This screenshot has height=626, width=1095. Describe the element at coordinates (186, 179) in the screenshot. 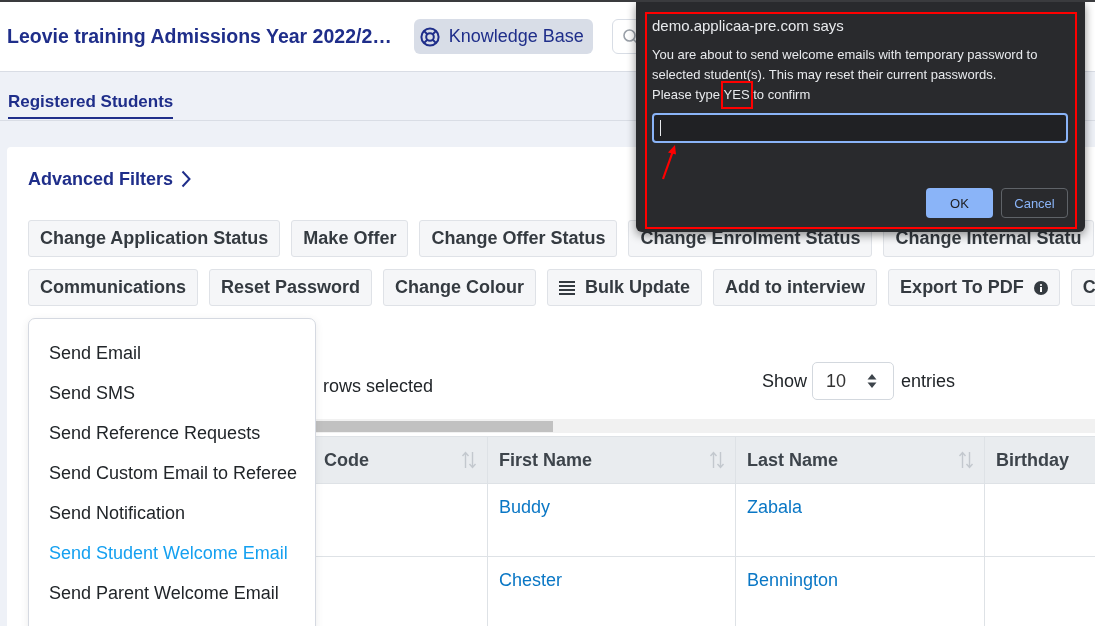

I see `chevron-right-icon` at that location.